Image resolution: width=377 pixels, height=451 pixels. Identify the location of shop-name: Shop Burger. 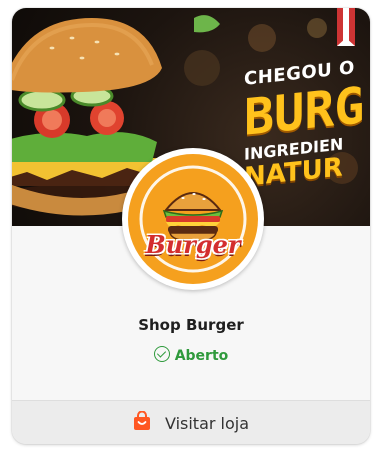
(191, 325).